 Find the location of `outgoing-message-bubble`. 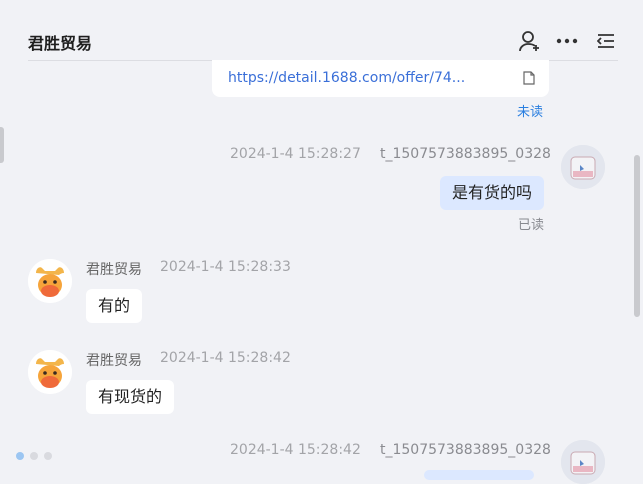

outgoing-message-bubble is located at coordinates (479, 475).